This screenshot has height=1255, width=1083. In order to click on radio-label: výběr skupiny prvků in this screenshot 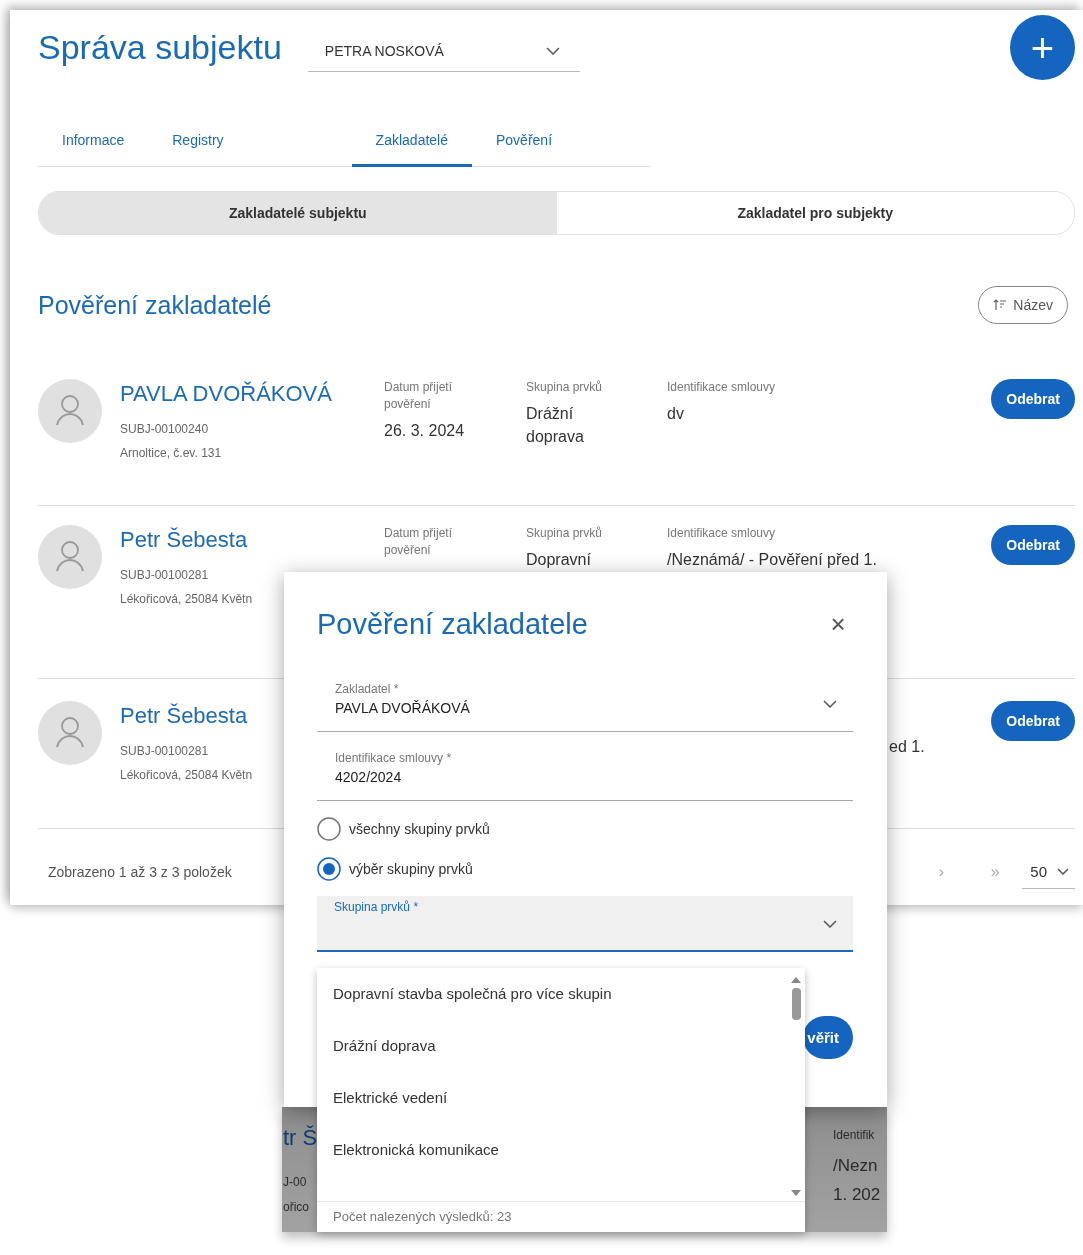, I will do `click(411, 869)`.